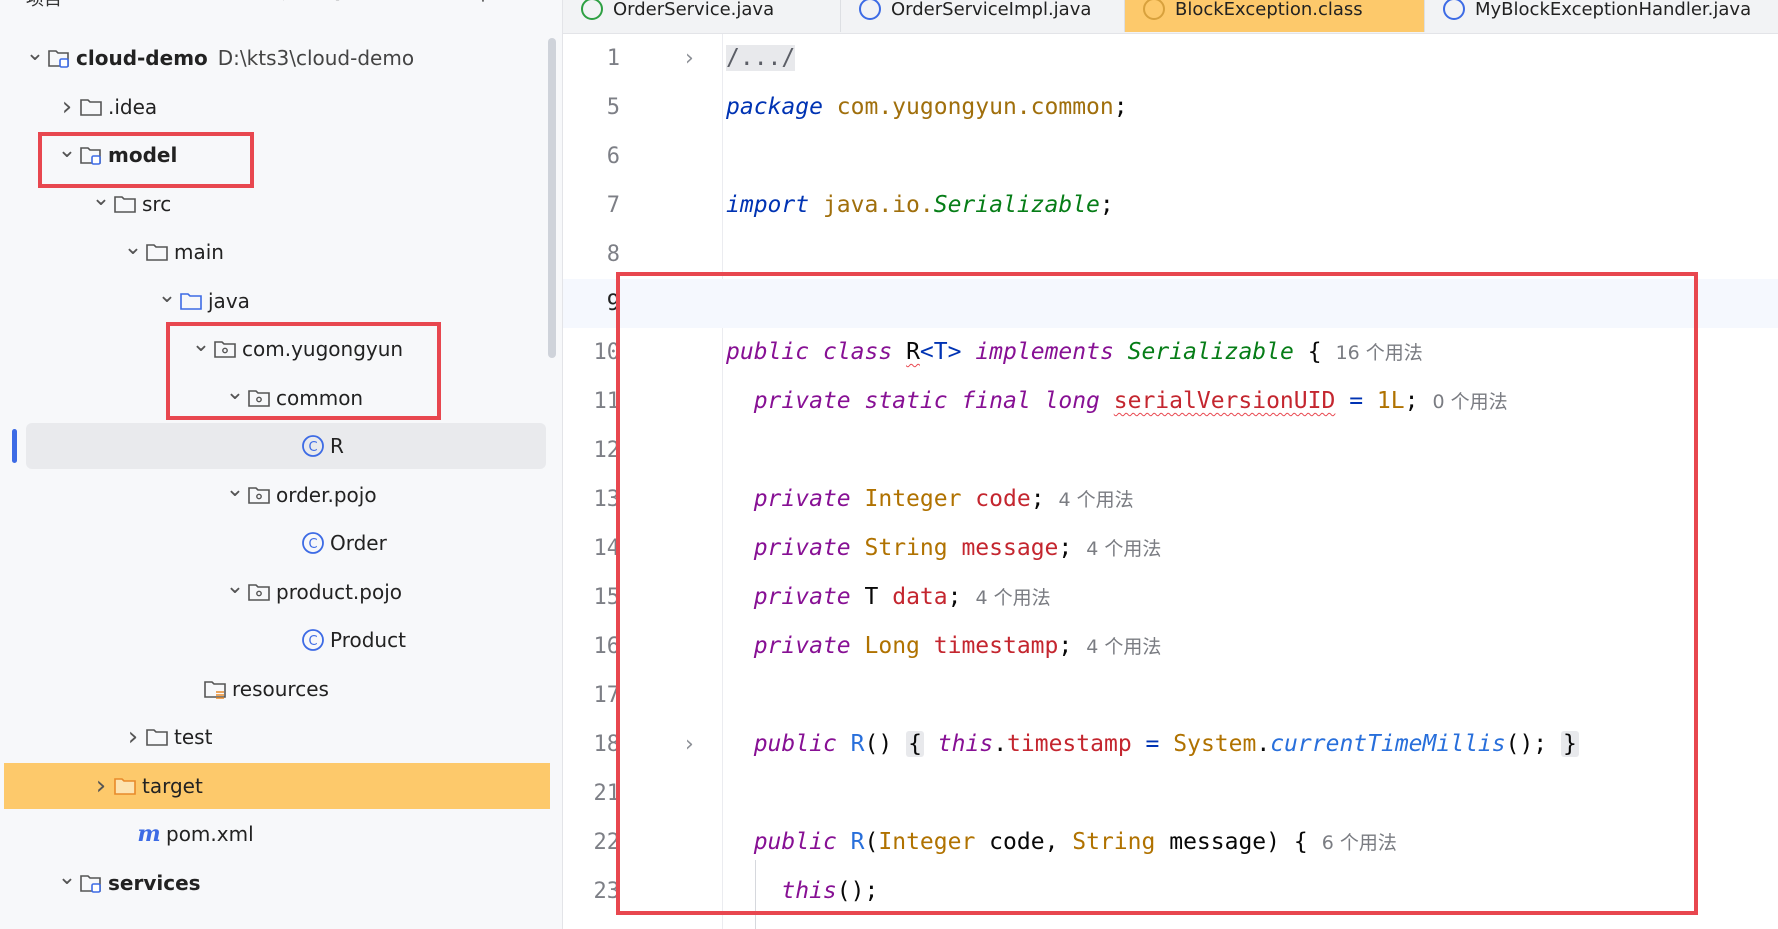 This screenshot has height=929, width=1778. What do you see at coordinates (1601, 16) in the screenshot?
I see `tab-my-block-exception-handler: MyBlockExceptionHandler.java` at bounding box center [1601, 16].